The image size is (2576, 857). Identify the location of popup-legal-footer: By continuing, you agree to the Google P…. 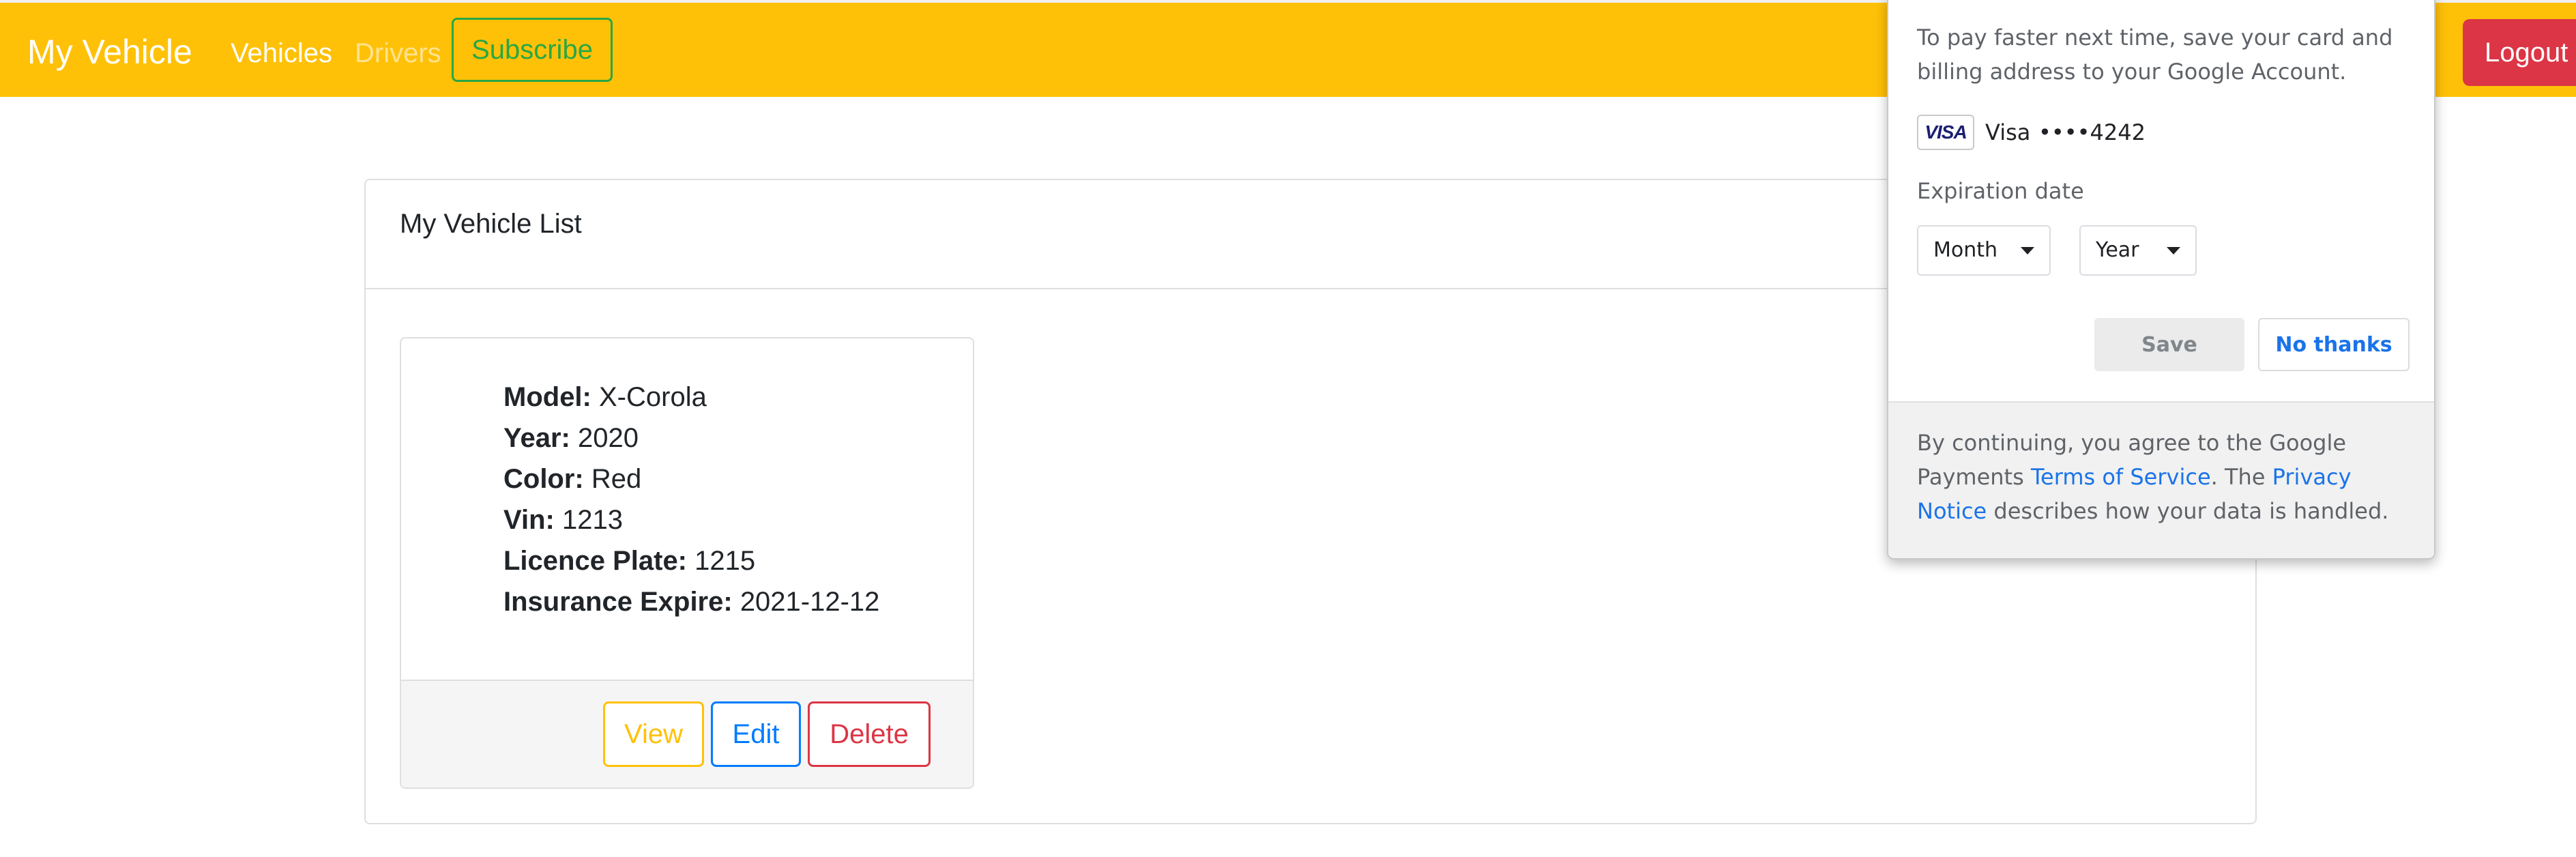
(2161, 480).